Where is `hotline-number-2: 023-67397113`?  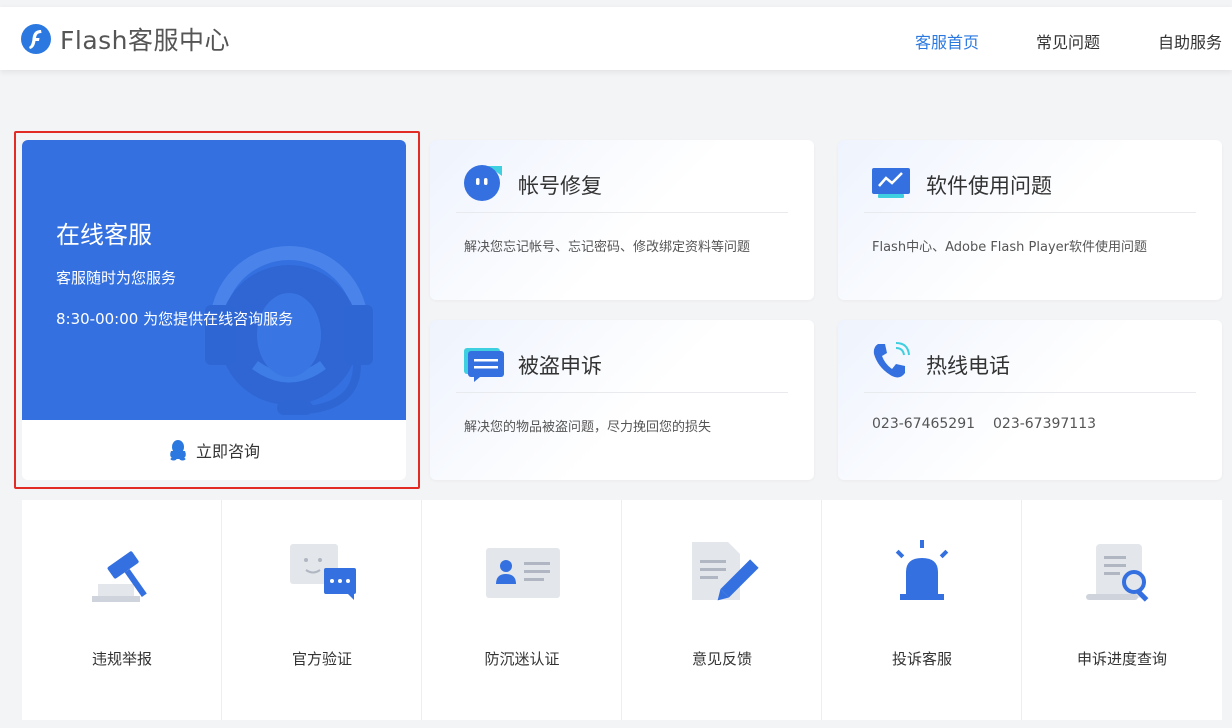
hotline-number-2: 023-67397113 is located at coordinates (1044, 424).